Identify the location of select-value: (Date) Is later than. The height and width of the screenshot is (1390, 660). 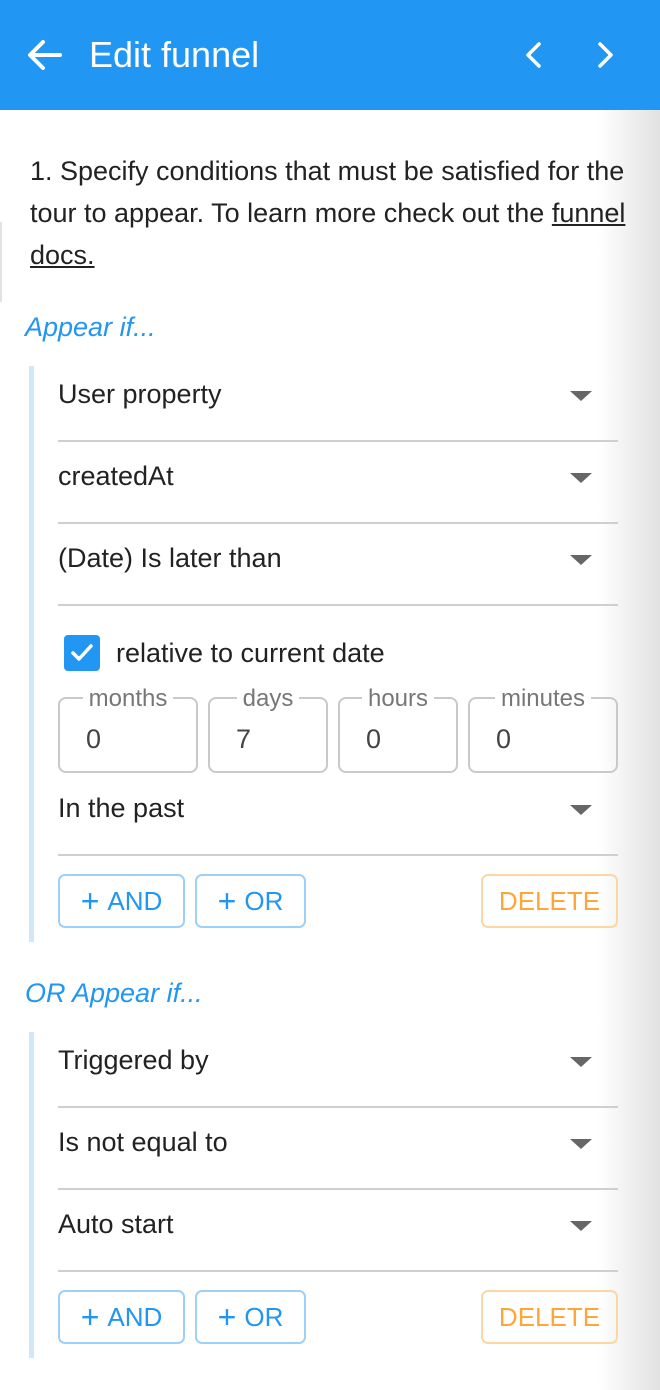
(170, 558).